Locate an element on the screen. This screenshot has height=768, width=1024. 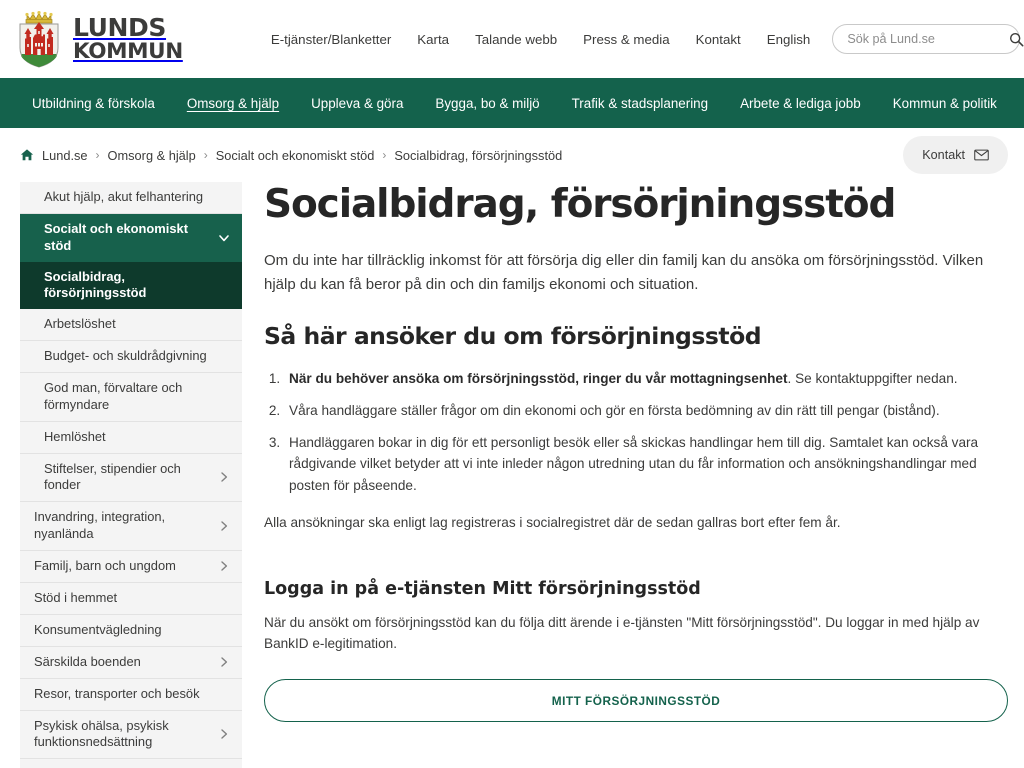
sidebar-item-label: Socialbidrag, försörjningsstöd is located at coordinates (95, 284).